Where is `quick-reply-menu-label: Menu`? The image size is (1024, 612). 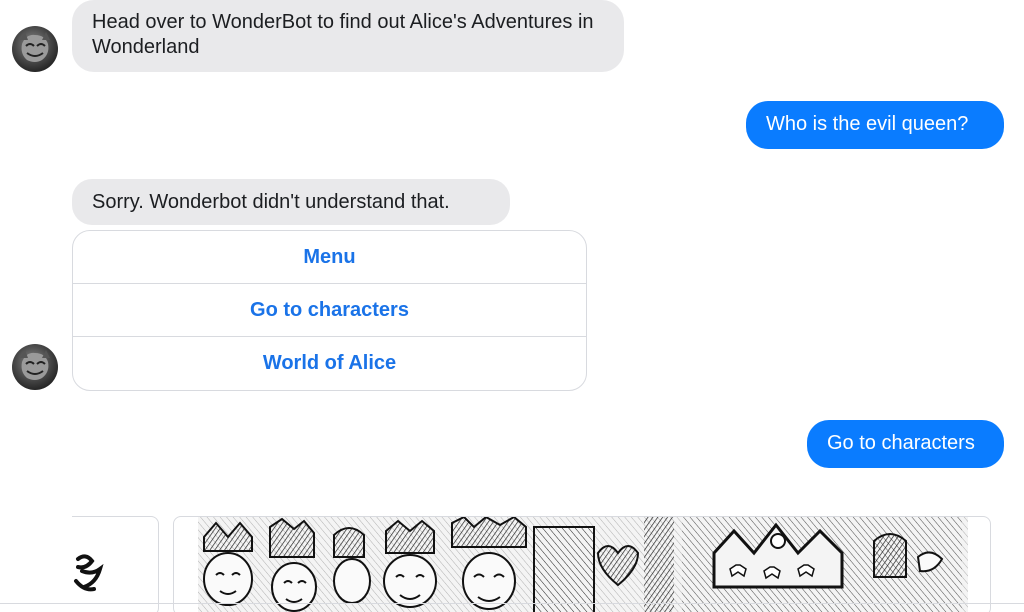
quick-reply-menu-label: Menu is located at coordinates (329, 256).